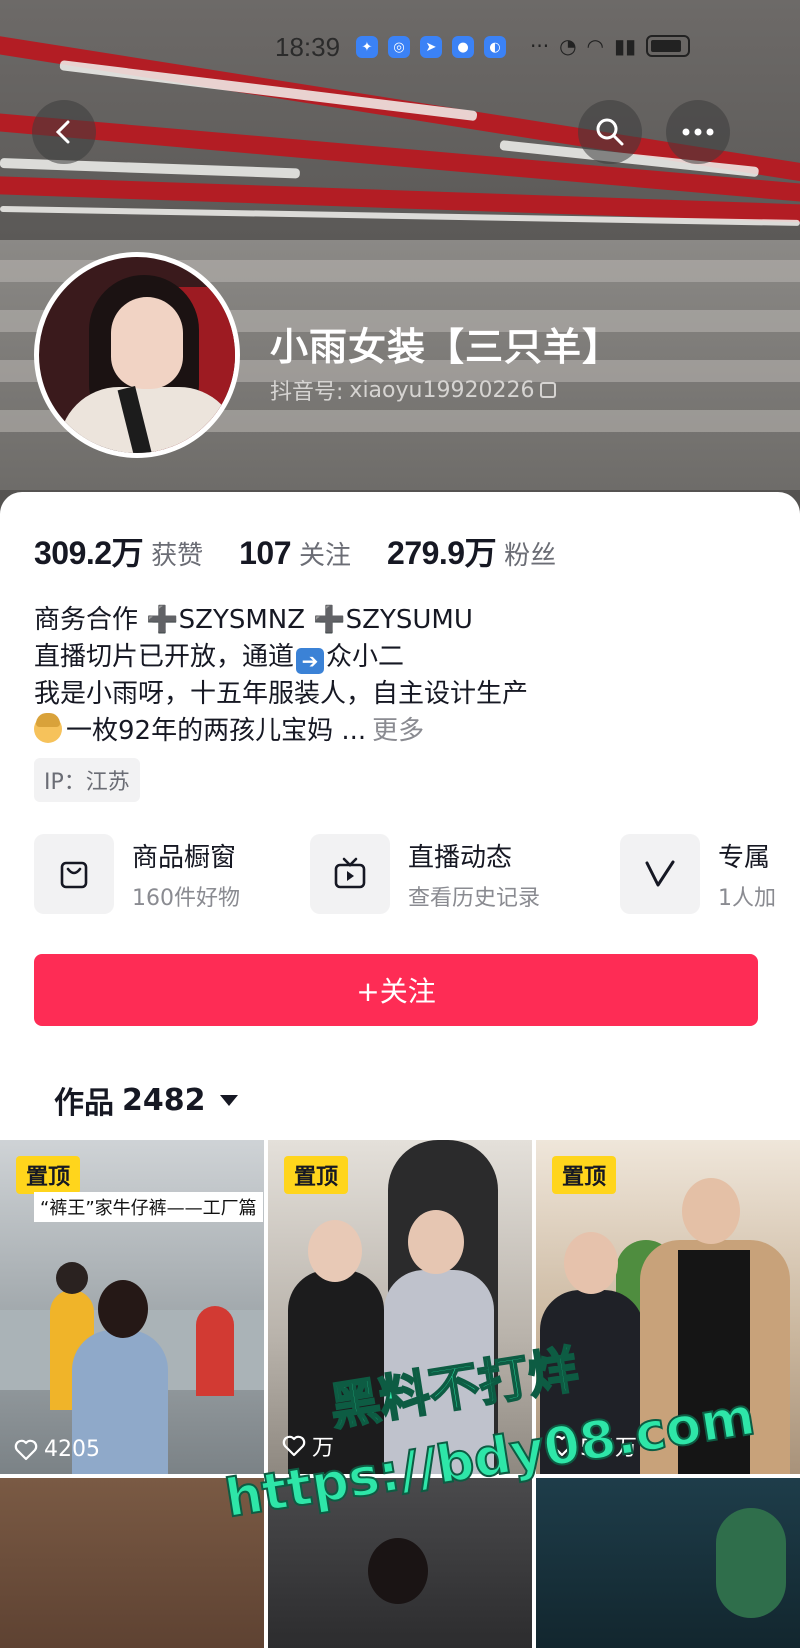 This screenshot has height=1648, width=800. I want to click on bio-line: 一枚92年的两孩儿宝妈 ... 更多, so click(281, 731).